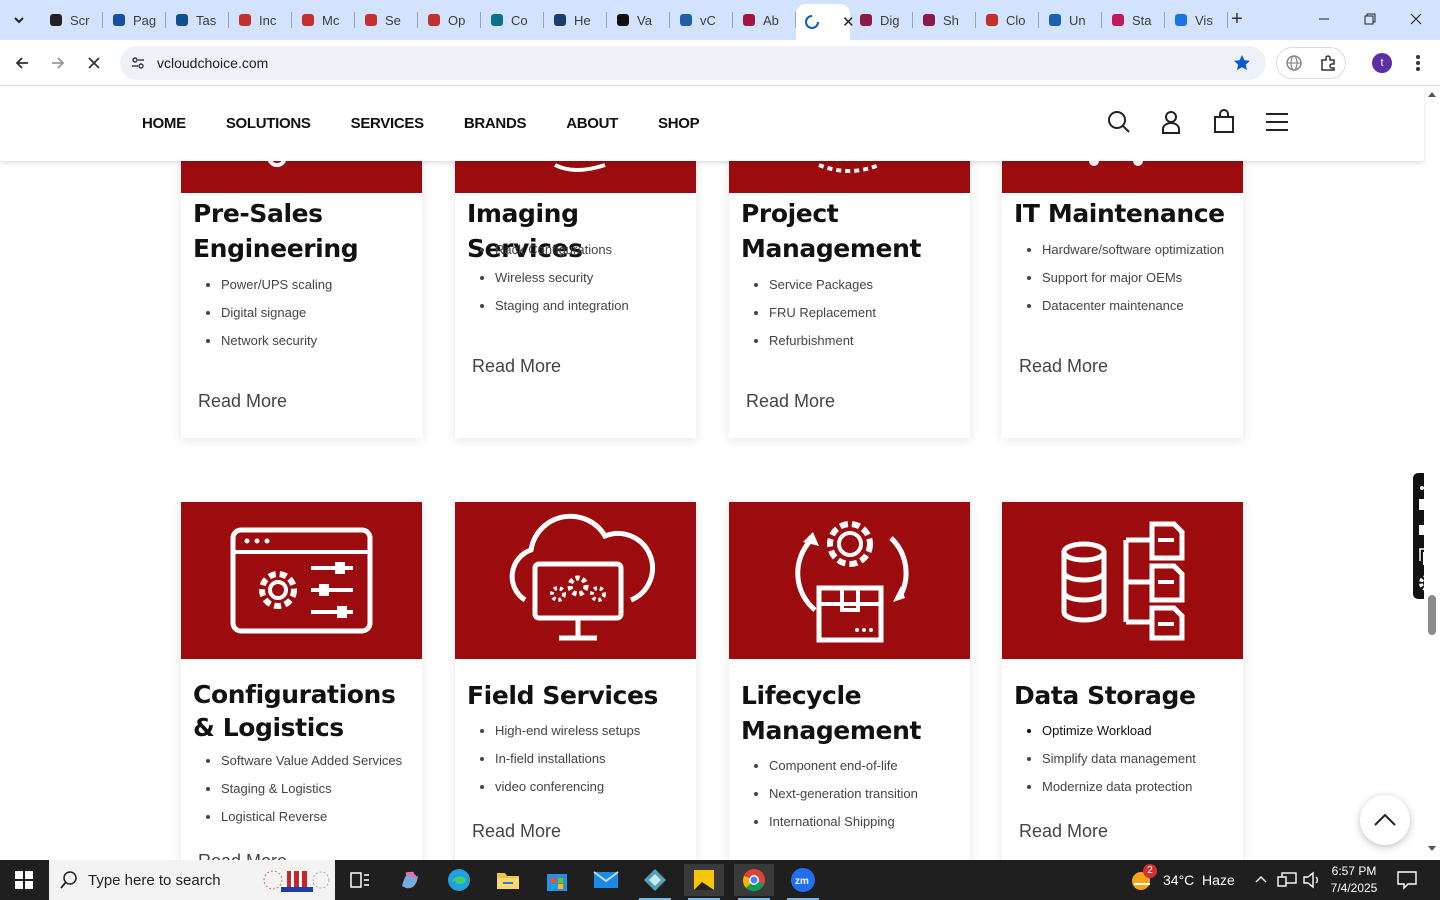  I want to click on volume-control, so click(1312, 882).